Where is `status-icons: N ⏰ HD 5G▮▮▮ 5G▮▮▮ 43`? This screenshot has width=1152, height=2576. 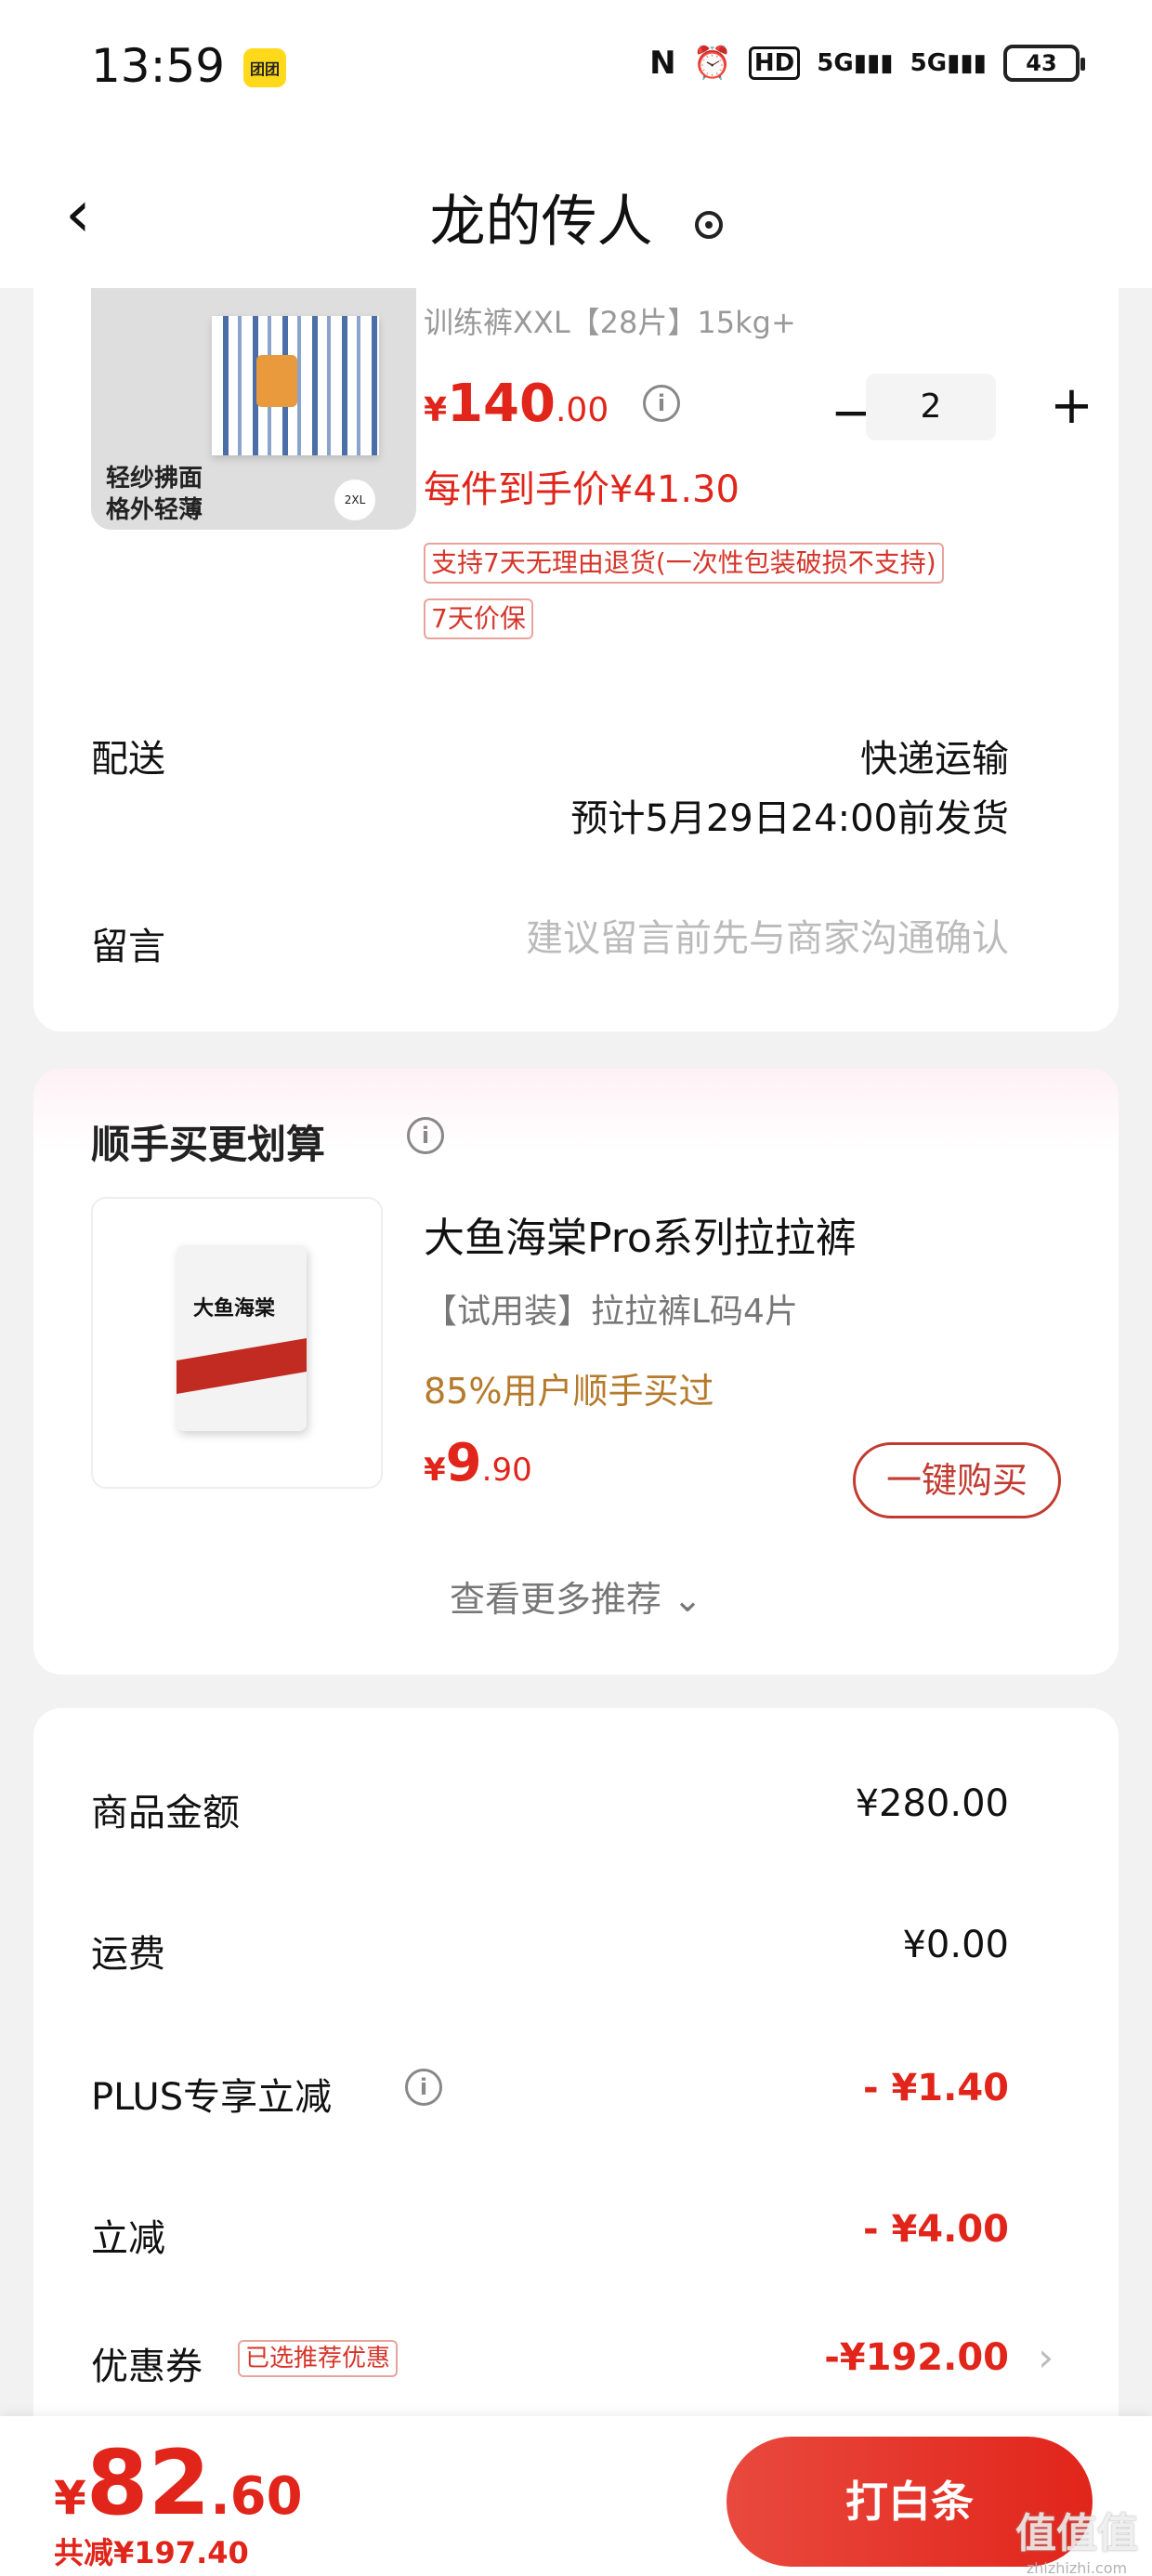 status-icons: N ⏰ HD 5G▮▮▮ 5G▮▮▮ 43 is located at coordinates (867, 63).